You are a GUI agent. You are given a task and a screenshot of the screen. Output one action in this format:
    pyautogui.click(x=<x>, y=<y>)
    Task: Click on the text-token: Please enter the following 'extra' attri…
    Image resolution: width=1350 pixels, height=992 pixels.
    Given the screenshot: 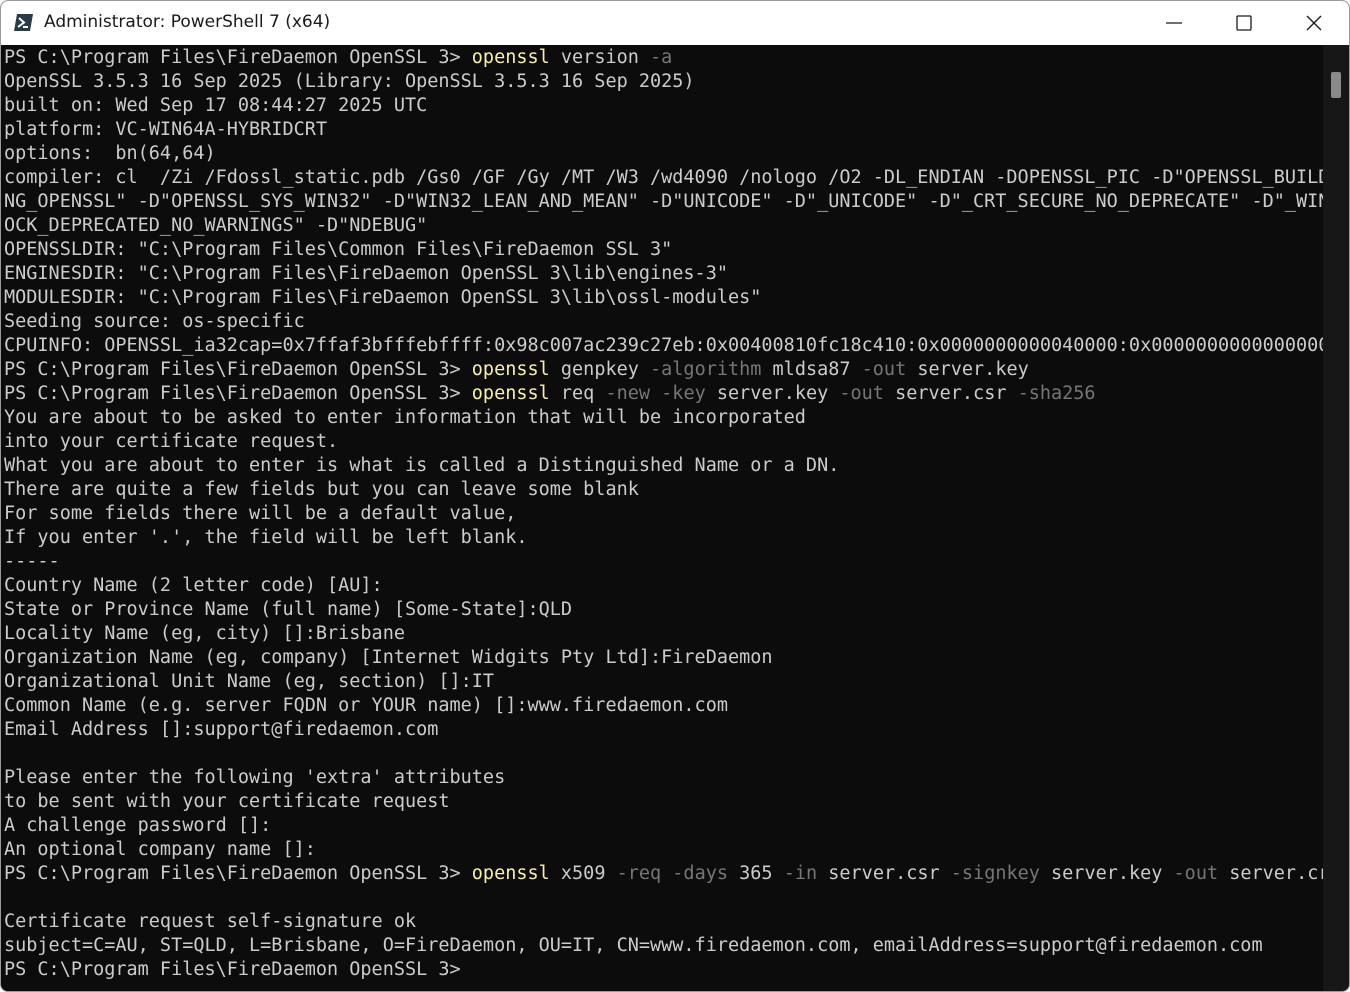 What is the action you would take?
    pyautogui.click(x=255, y=777)
    